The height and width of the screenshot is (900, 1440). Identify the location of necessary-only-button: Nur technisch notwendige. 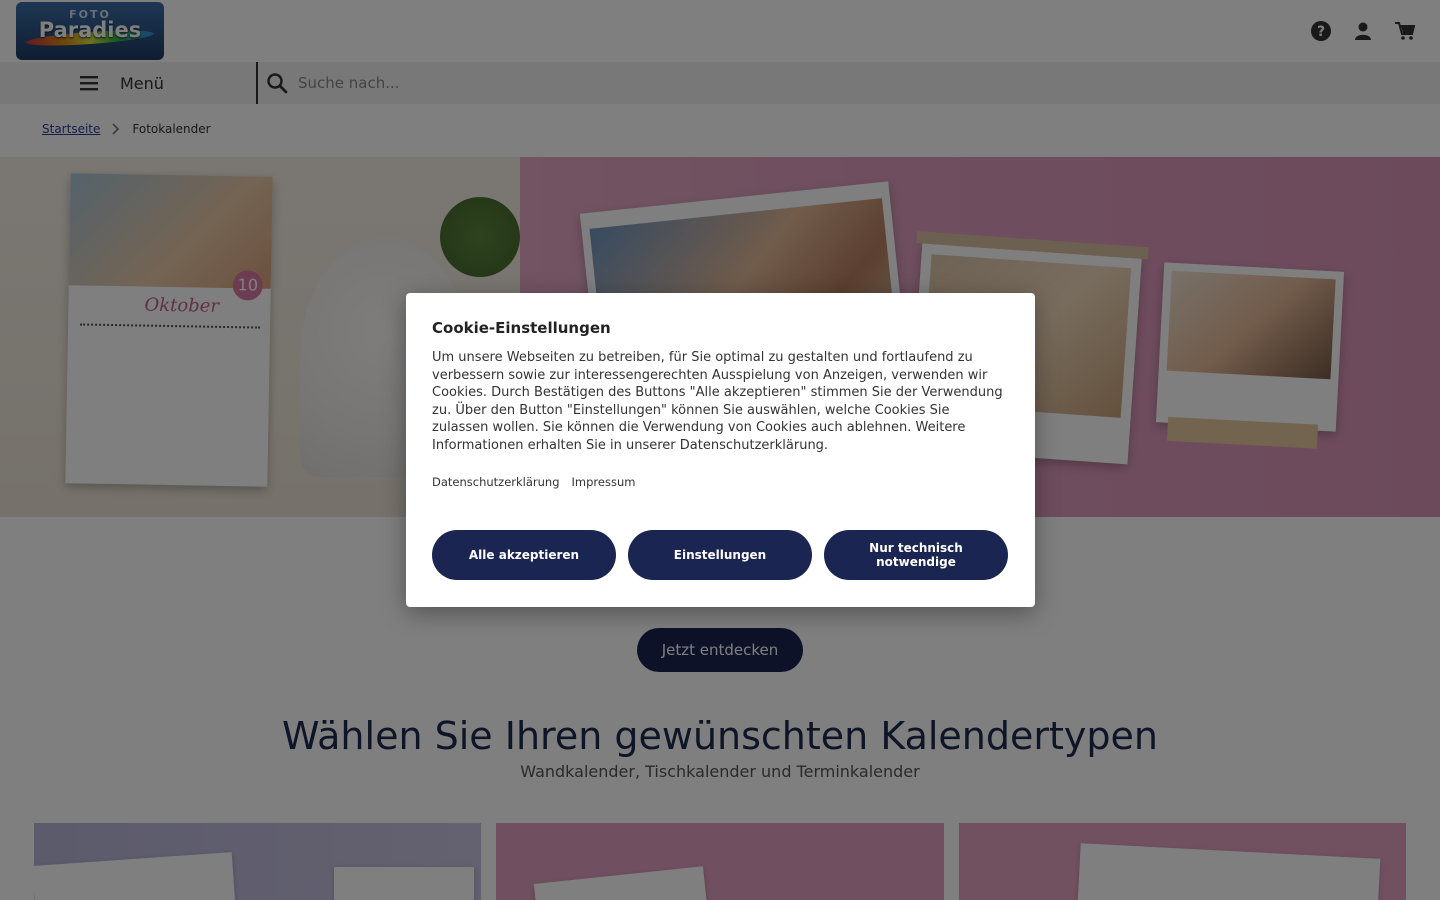
(916, 555).